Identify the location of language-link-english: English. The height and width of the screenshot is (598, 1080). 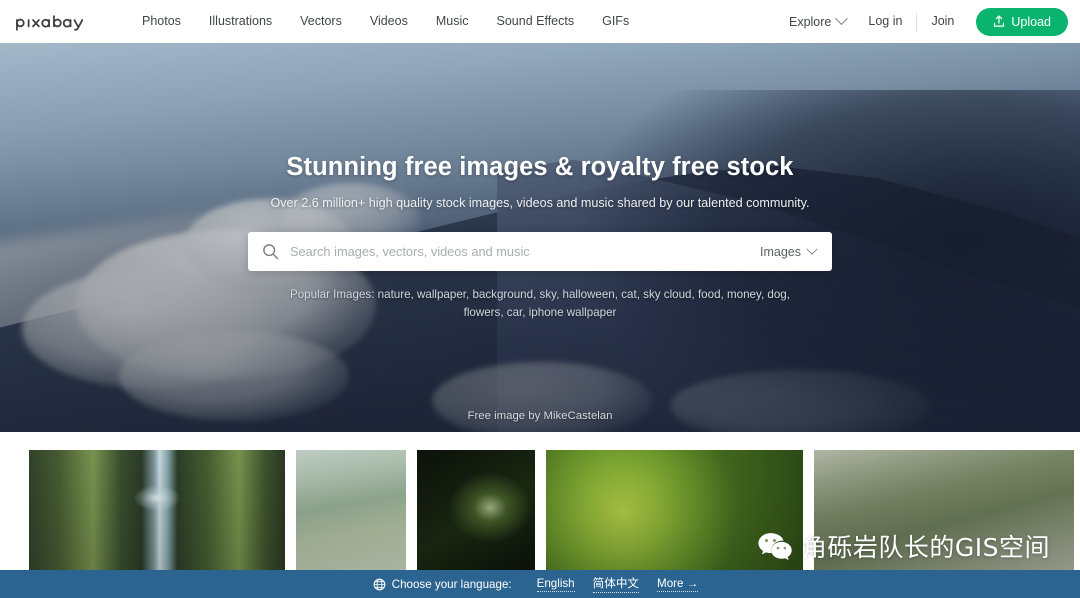
(555, 584).